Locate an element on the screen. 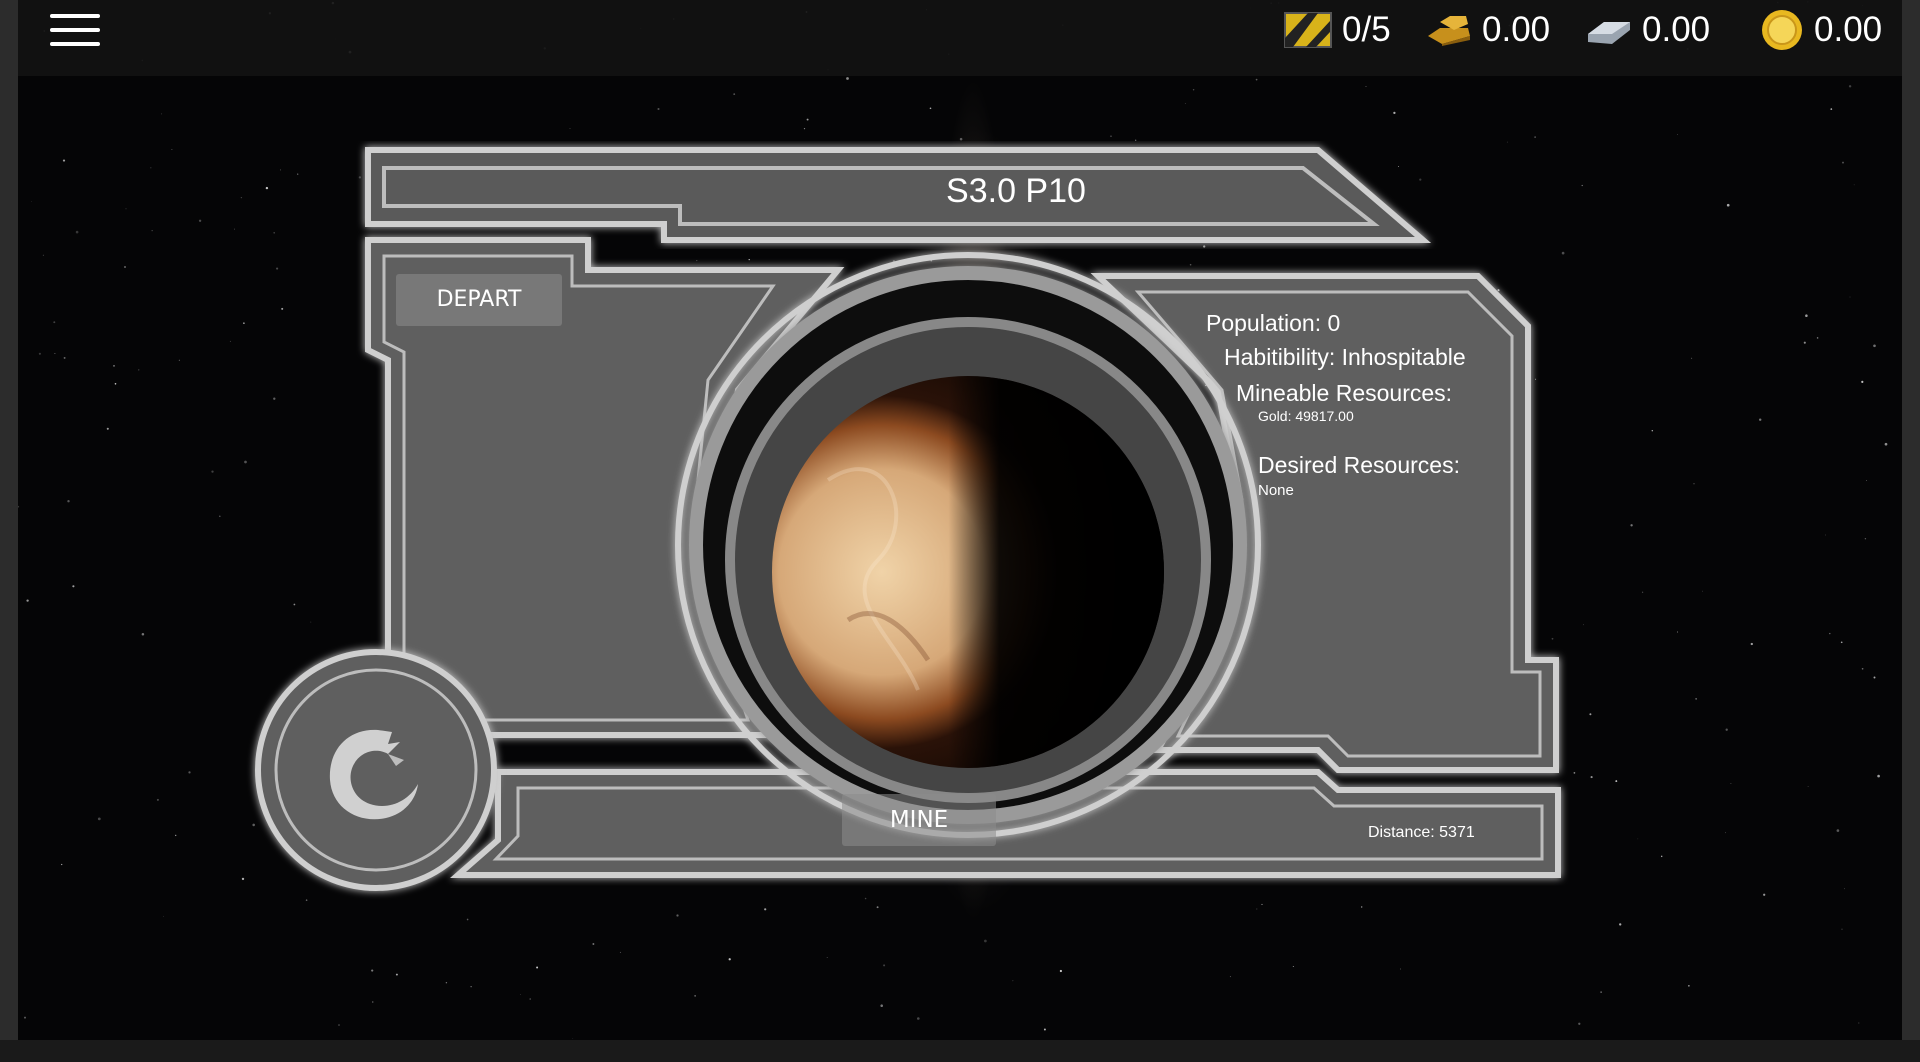 The width and height of the screenshot is (1920, 1062). silver-counter: 0.00 is located at coordinates (1648, 30).